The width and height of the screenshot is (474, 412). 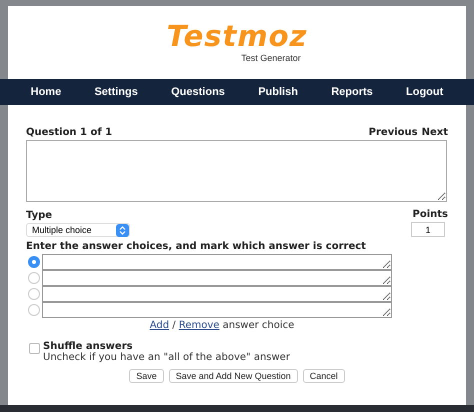 I want to click on form-button: Save and Add New Question, so click(x=233, y=376).